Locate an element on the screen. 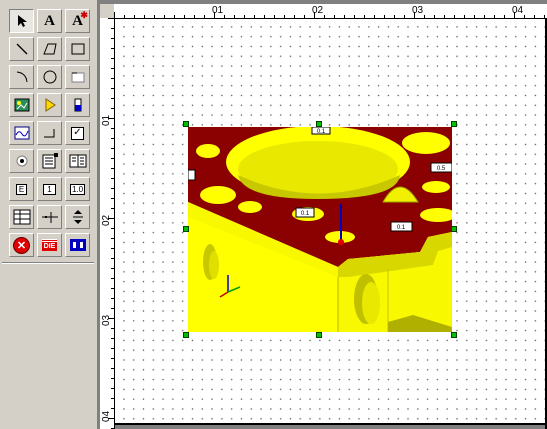 Image resolution: width=547 pixels, height=429 pixels. radio-tool-icon is located at coordinates (22, 161).